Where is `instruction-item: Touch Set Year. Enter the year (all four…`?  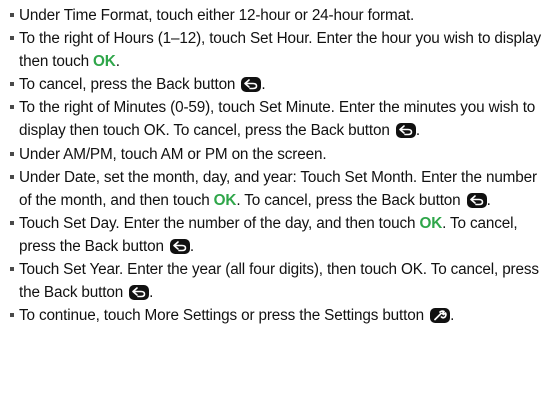 instruction-item: Touch Set Year. Enter the year (all four… is located at coordinates (278, 281).